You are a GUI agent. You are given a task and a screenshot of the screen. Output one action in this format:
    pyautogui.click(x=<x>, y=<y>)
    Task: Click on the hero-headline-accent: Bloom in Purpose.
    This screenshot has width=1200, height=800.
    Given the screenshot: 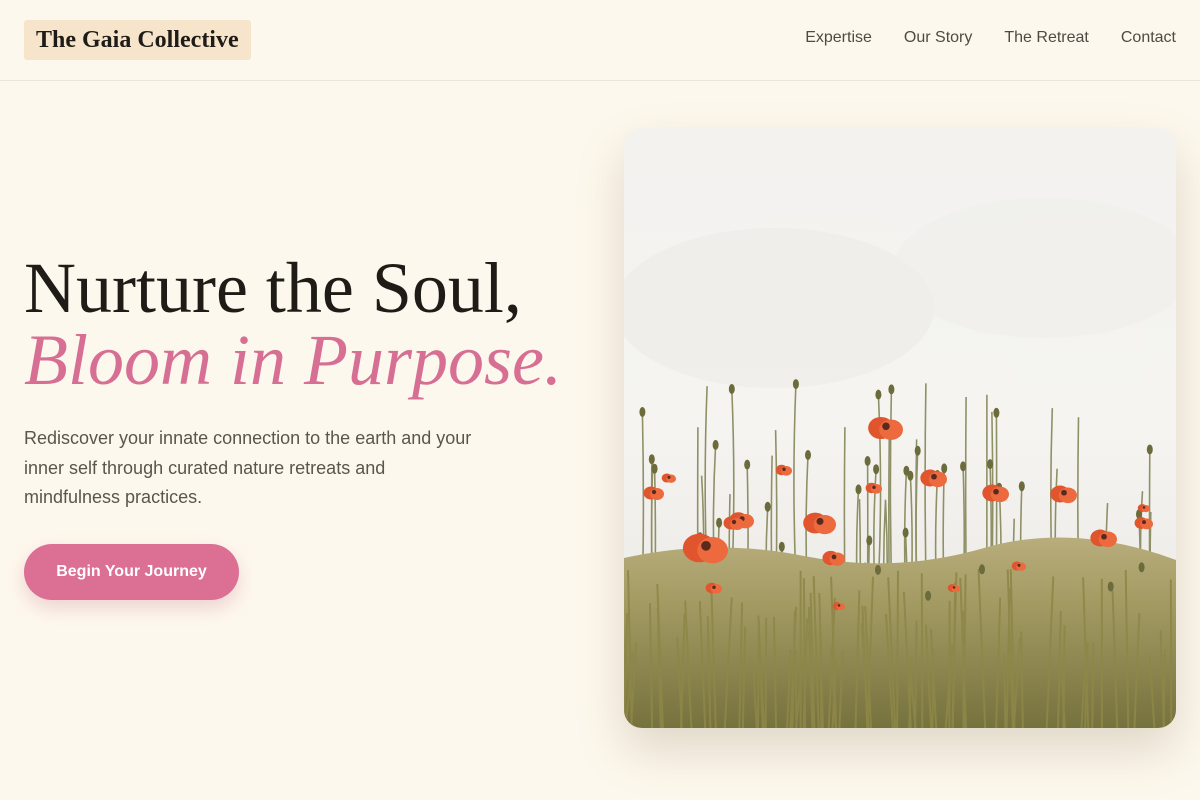 What is the action you would take?
    pyautogui.click(x=293, y=360)
    